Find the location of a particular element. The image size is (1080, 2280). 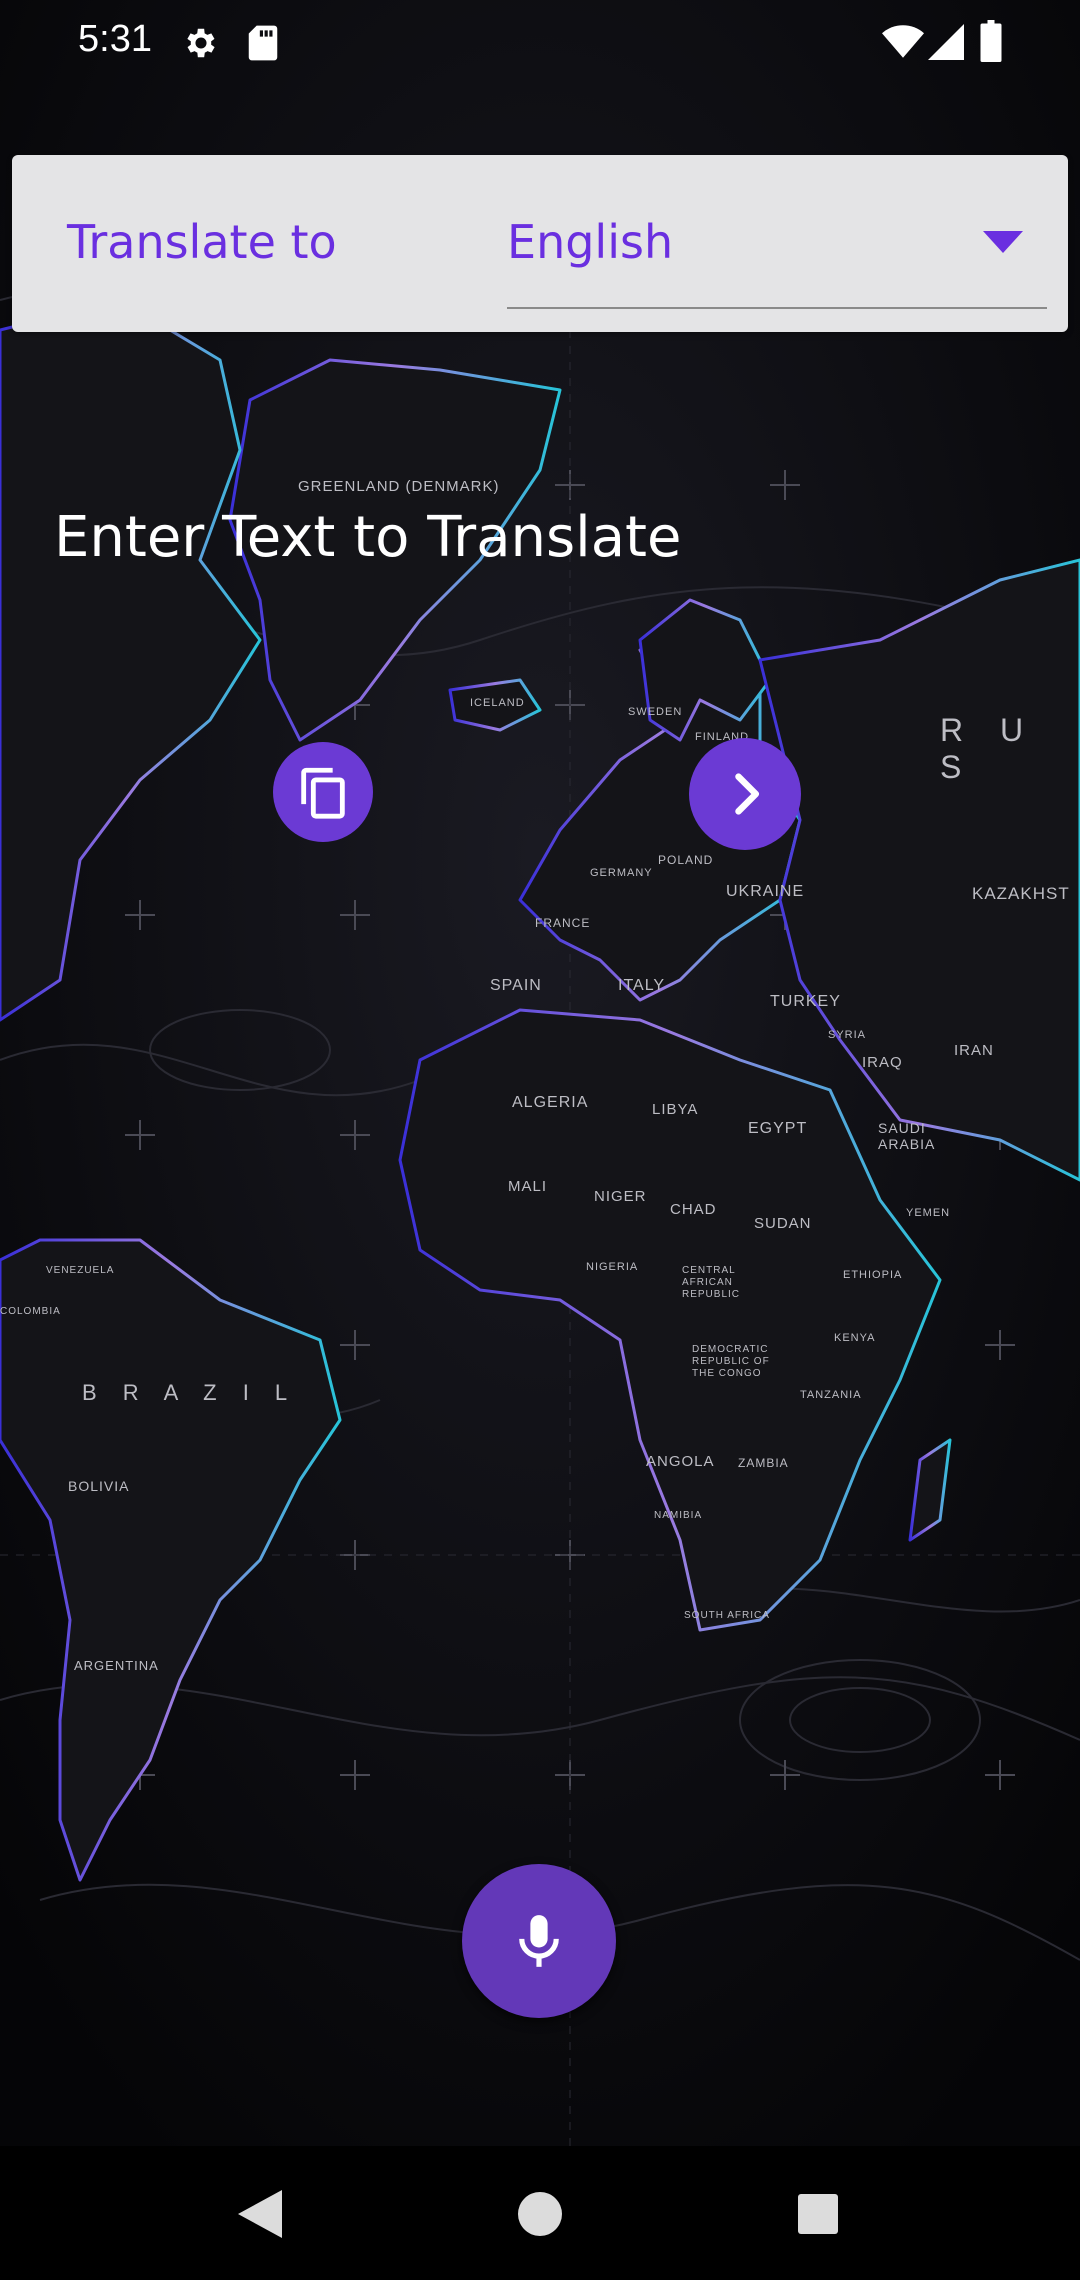

map-label-egypt: EGYPT is located at coordinates (778, 1128).